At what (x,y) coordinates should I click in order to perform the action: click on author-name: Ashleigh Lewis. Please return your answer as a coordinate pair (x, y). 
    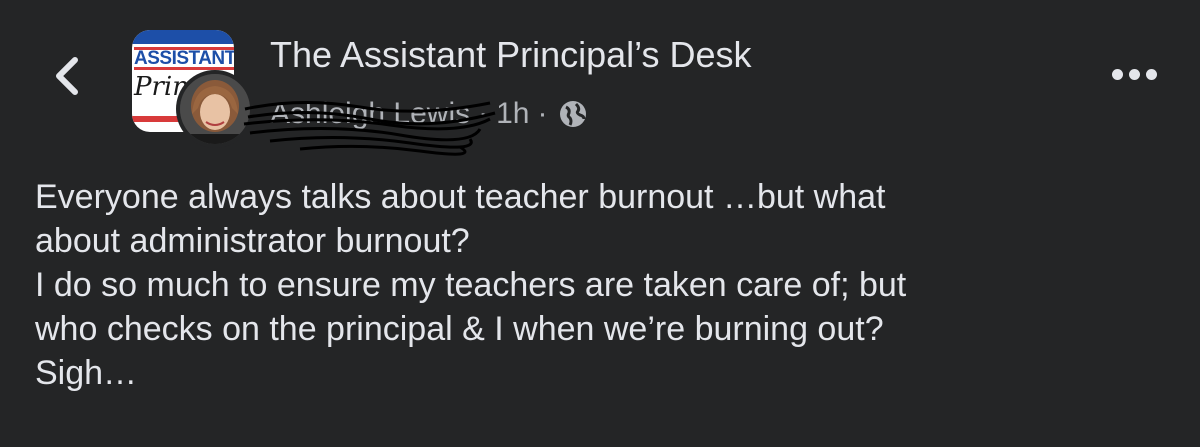
    Looking at the image, I should click on (369, 126).